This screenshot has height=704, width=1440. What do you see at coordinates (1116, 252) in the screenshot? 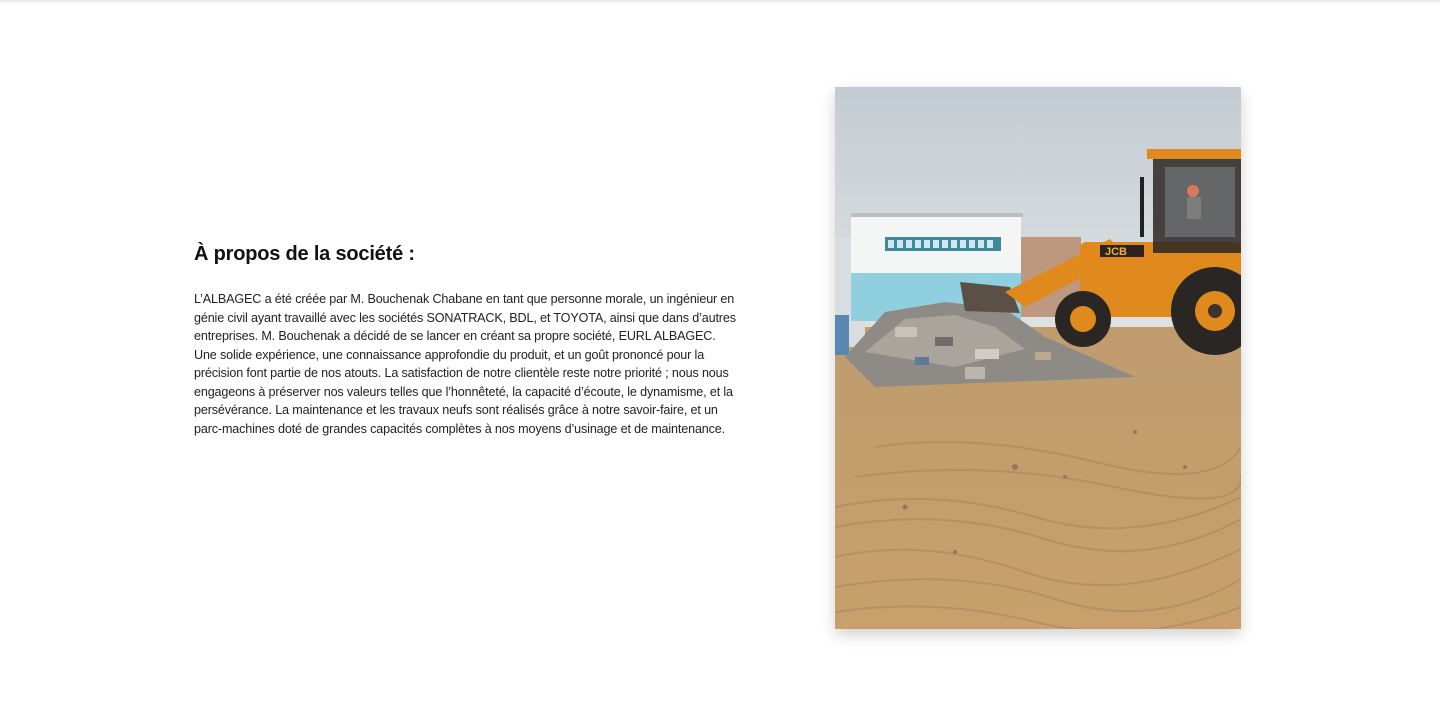
I see `svg-text: JCB` at bounding box center [1116, 252].